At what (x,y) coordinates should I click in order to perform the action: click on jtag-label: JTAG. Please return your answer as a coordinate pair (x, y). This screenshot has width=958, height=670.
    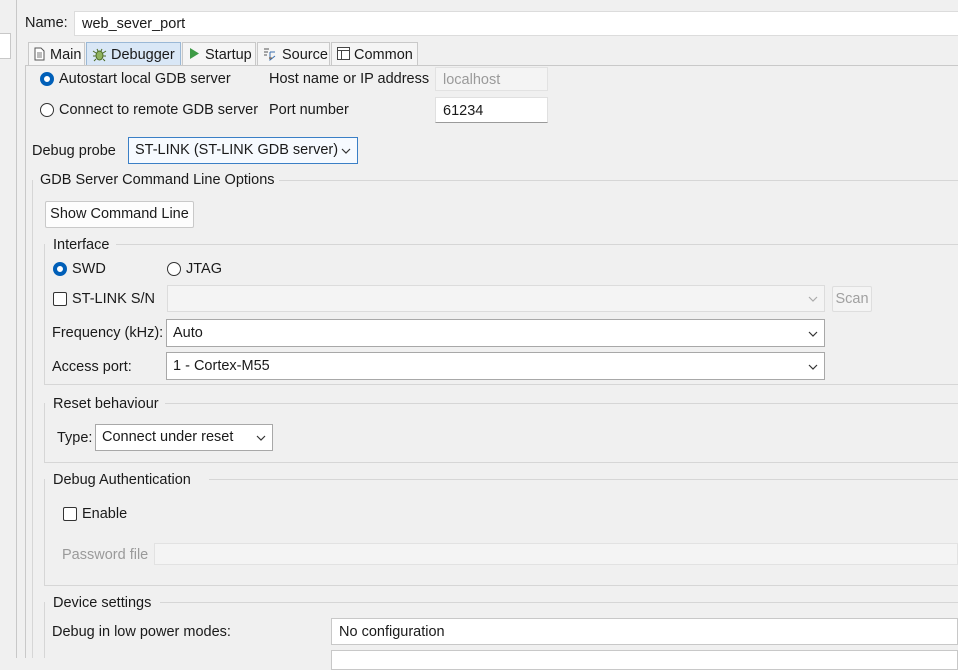
    Looking at the image, I should click on (204, 269).